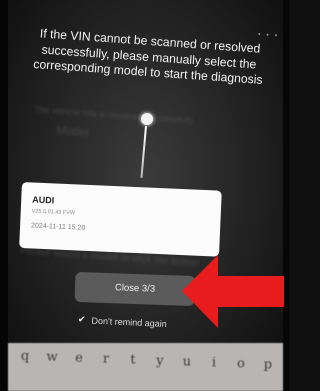 The image size is (320, 391). Describe the element at coordinates (72, 131) in the screenshot. I see `background-text: Model` at that location.